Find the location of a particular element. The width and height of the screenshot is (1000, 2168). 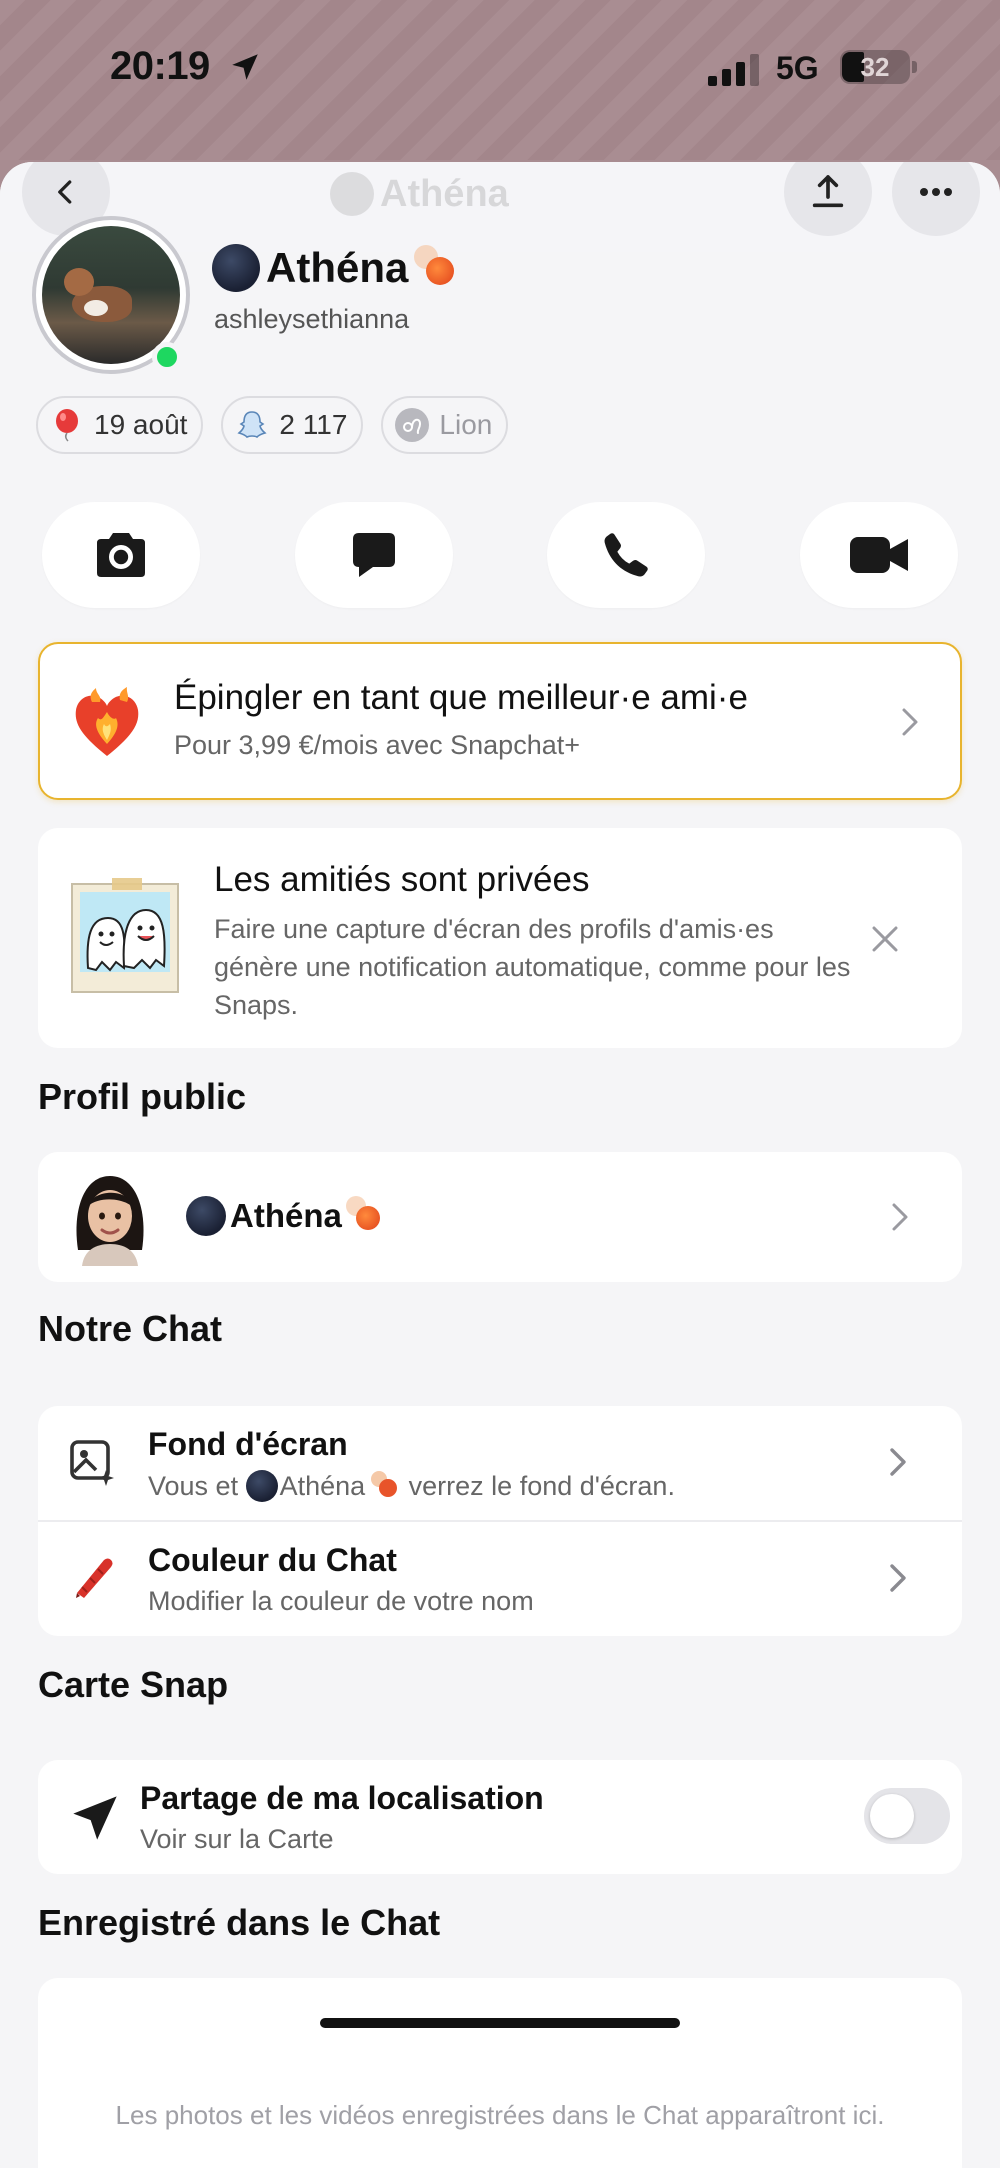

snap-map-section-title: Carte Snap is located at coordinates (133, 1684).